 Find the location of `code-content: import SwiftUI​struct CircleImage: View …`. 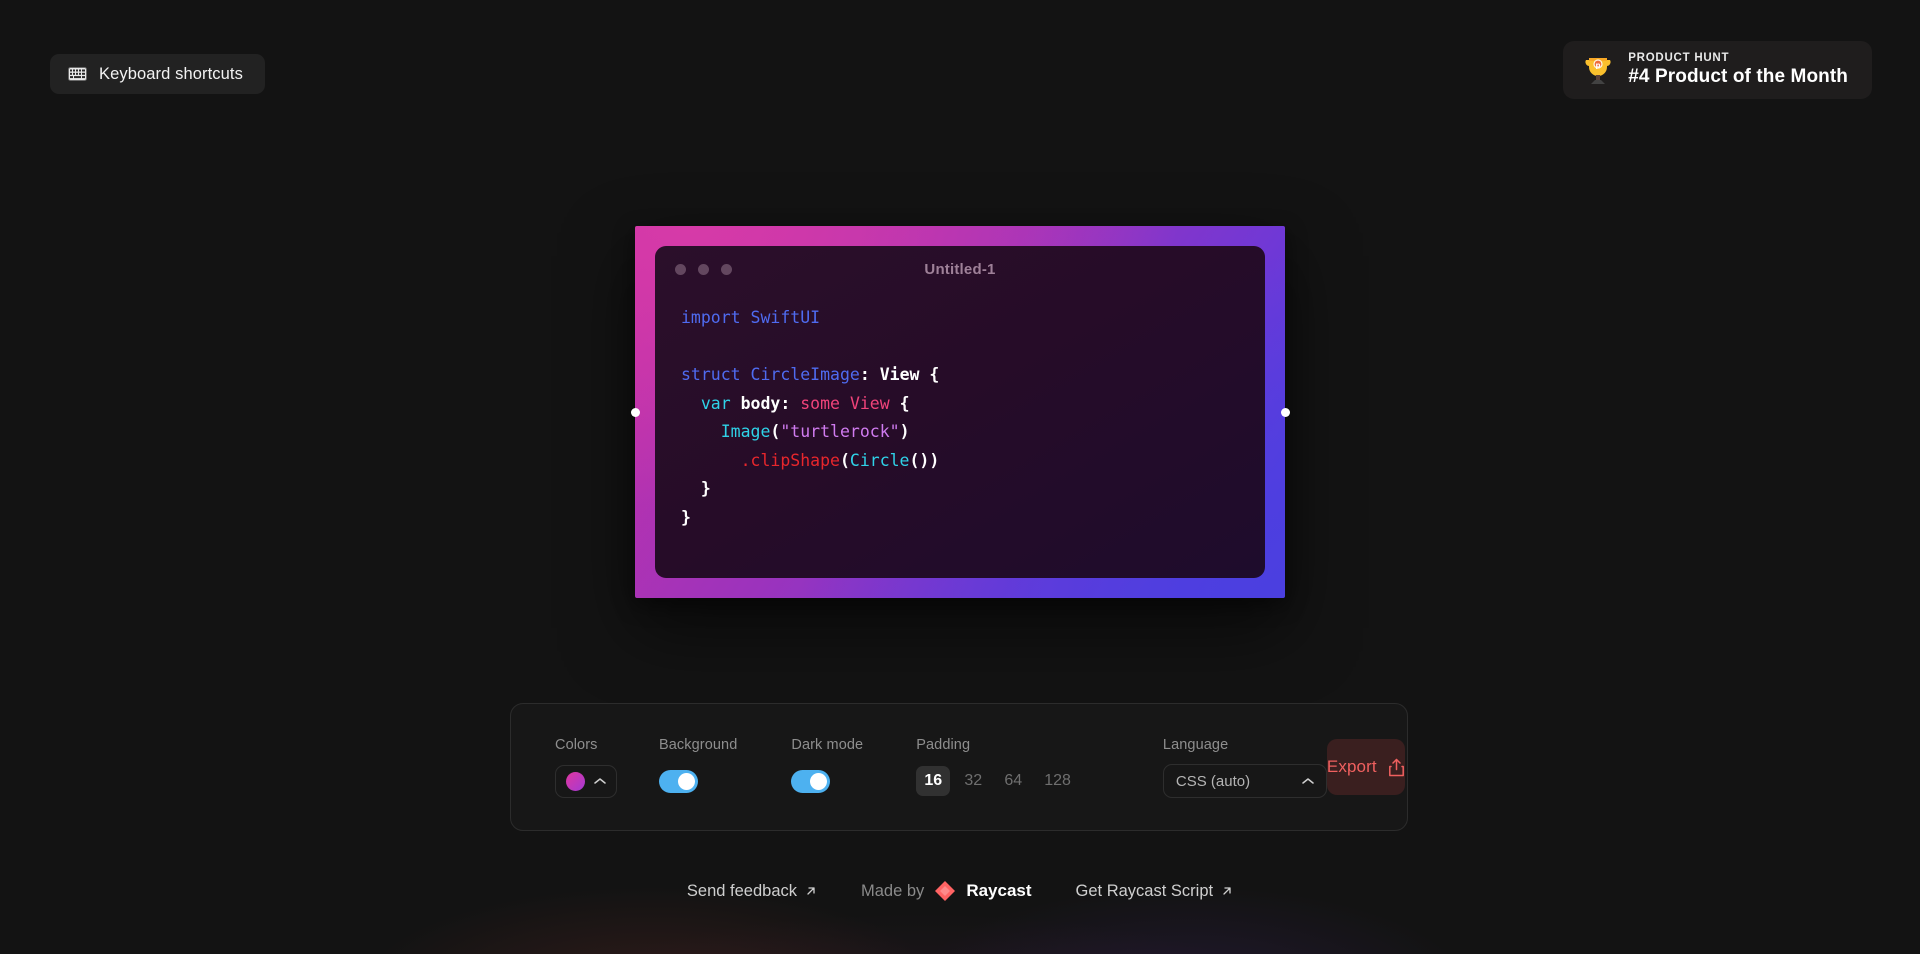

code-content: import SwiftUI​struct CircleImage: View … is located at coordinates (960, 412).